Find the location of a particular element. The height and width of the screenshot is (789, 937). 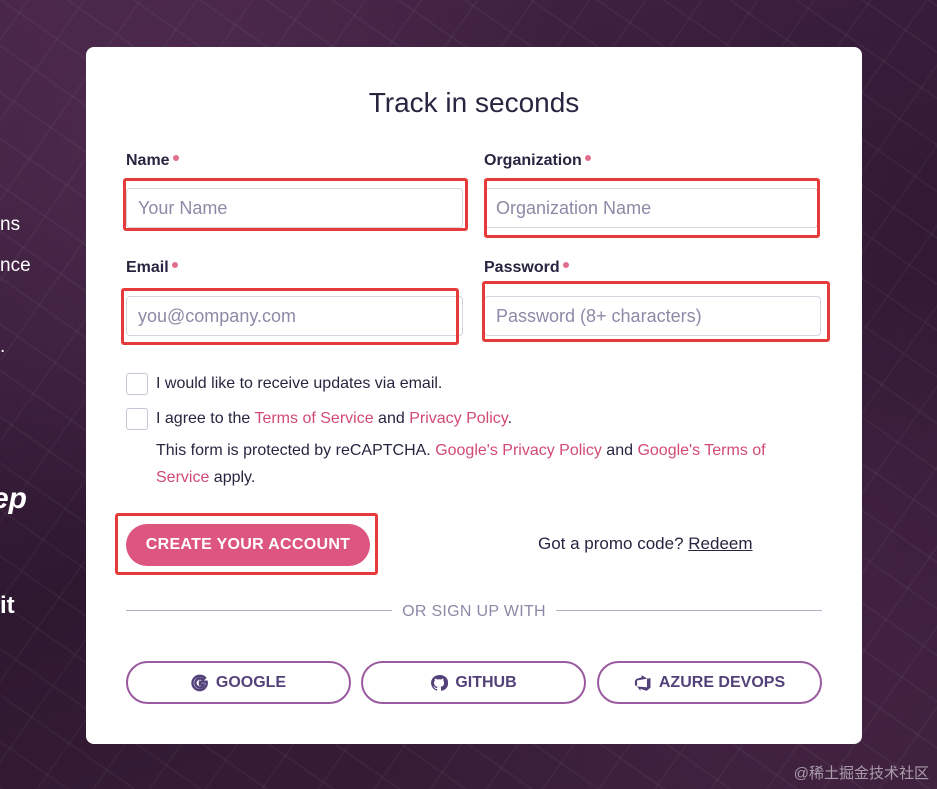

background-text-fragment: . is located at coordinates (3, 346).